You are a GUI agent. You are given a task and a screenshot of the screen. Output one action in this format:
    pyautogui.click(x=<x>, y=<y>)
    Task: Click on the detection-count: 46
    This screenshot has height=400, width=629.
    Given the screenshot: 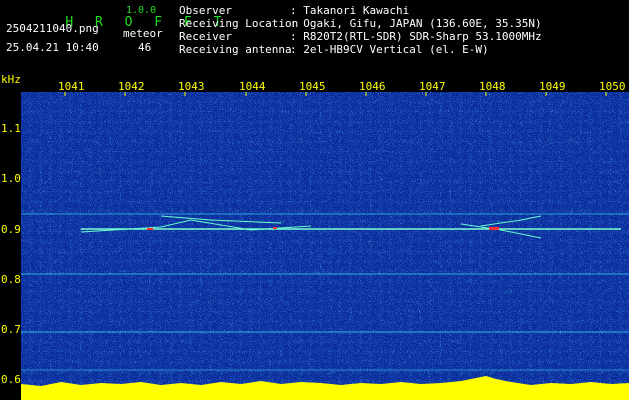 What is the action you would take?
    pyautogui.click(x=145, y=47)
    